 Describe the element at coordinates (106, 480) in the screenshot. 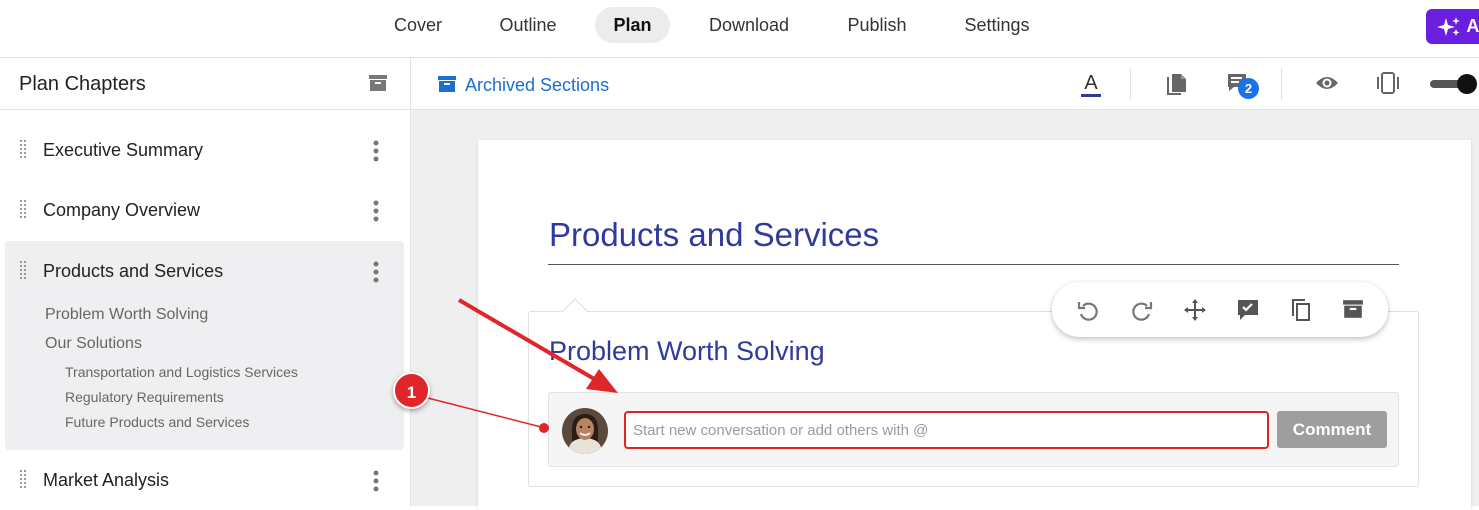

I see `sidebar-item-label: Market Analysis` at that location.